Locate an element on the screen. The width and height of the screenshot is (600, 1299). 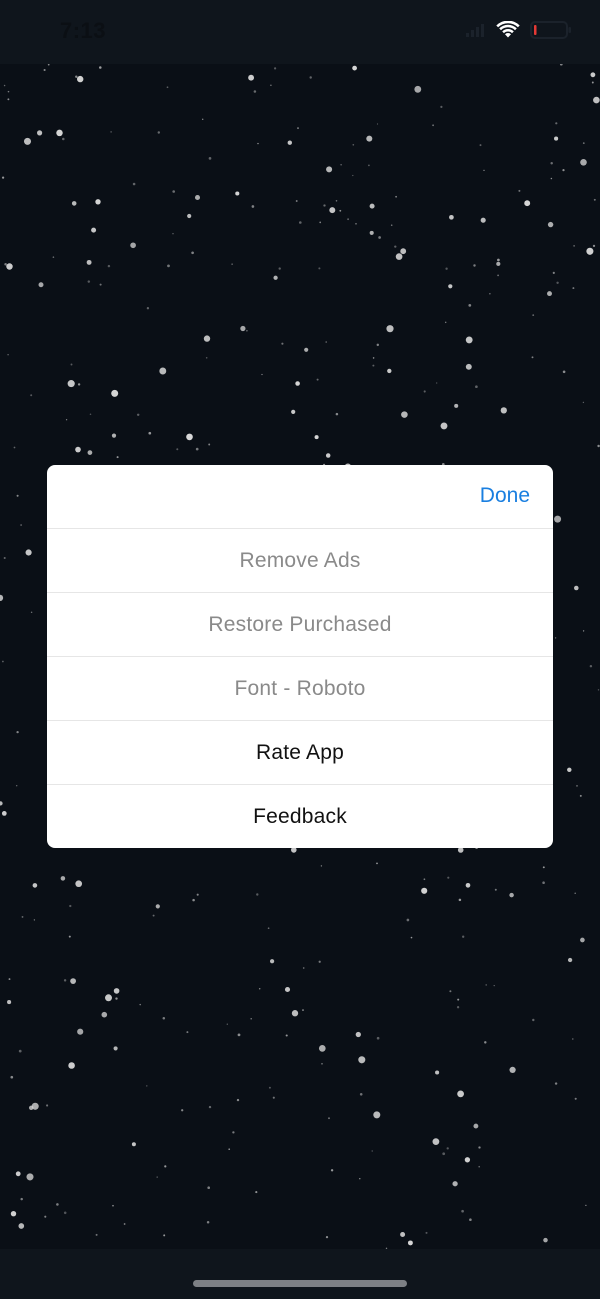
wifi-icon is located at coordinates (508, 29).